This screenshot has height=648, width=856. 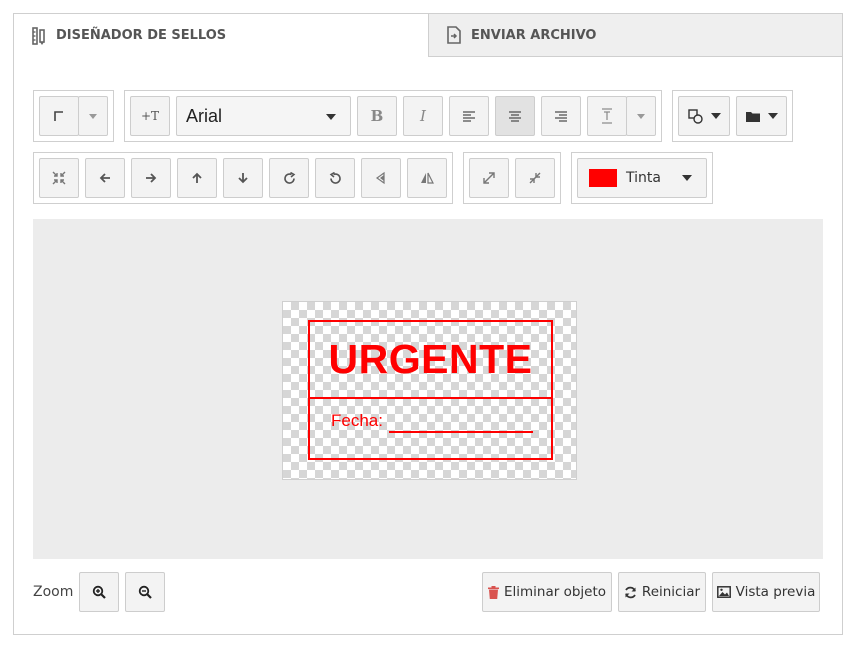 I want to click on border-corner-button, so click(x=59, y=116).